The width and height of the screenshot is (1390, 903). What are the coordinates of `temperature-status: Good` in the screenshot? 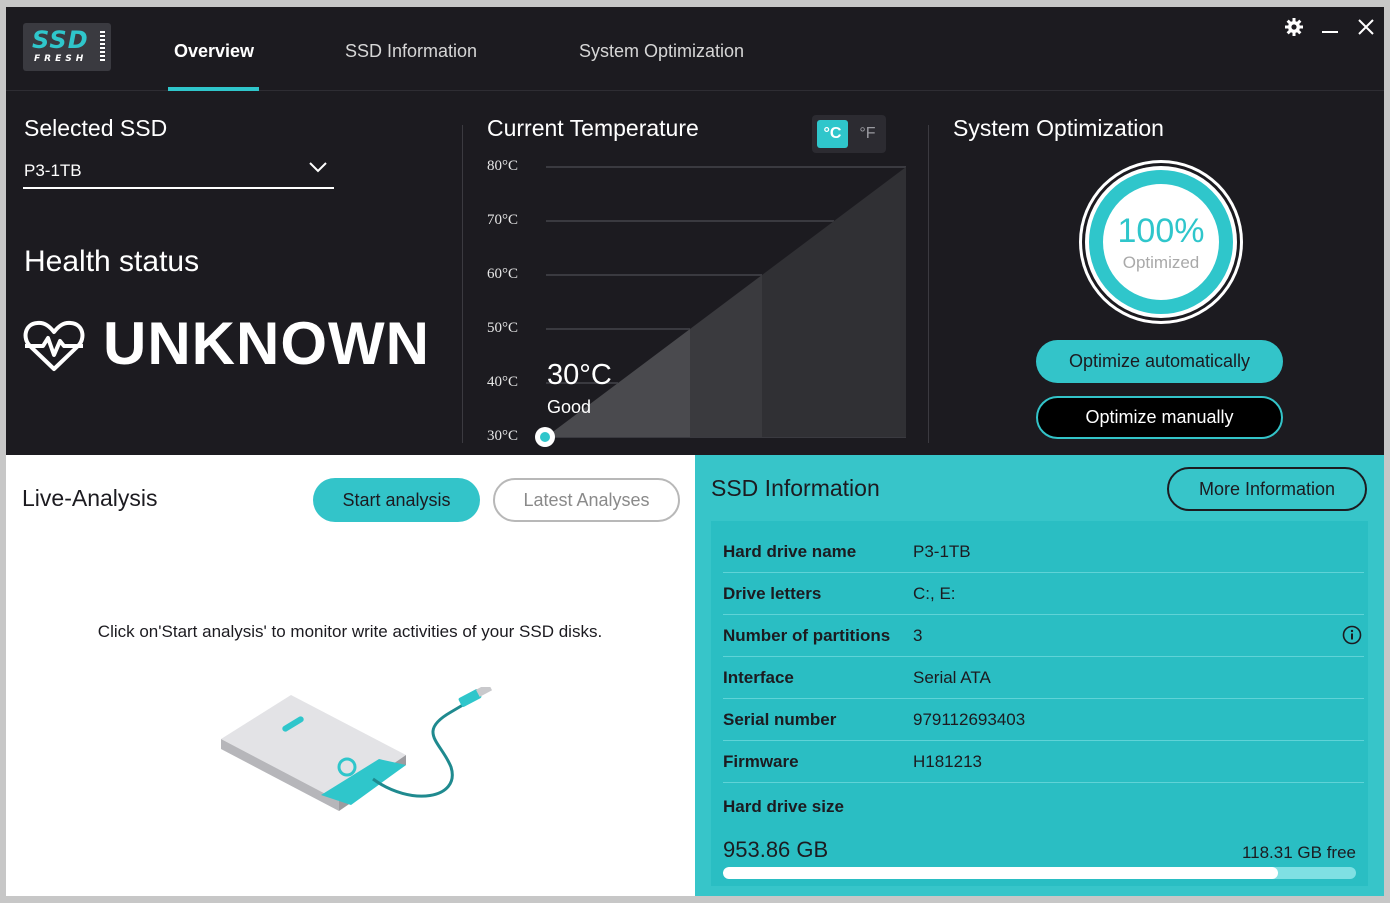 It's located at (569, 407).